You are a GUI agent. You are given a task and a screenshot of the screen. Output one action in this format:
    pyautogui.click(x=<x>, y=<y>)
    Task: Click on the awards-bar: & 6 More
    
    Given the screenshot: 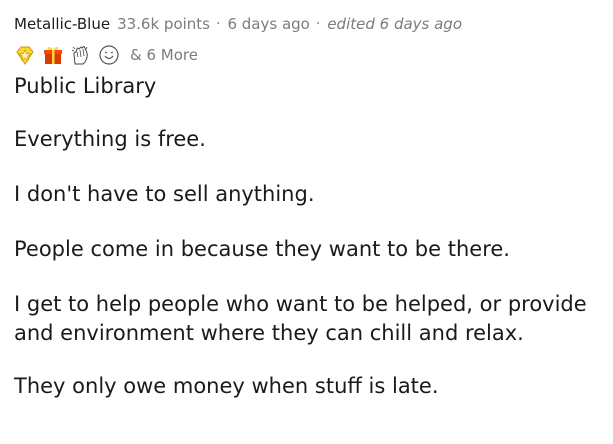 What is the action you would take?
    pyautogui.click(x=310, y=55)
    